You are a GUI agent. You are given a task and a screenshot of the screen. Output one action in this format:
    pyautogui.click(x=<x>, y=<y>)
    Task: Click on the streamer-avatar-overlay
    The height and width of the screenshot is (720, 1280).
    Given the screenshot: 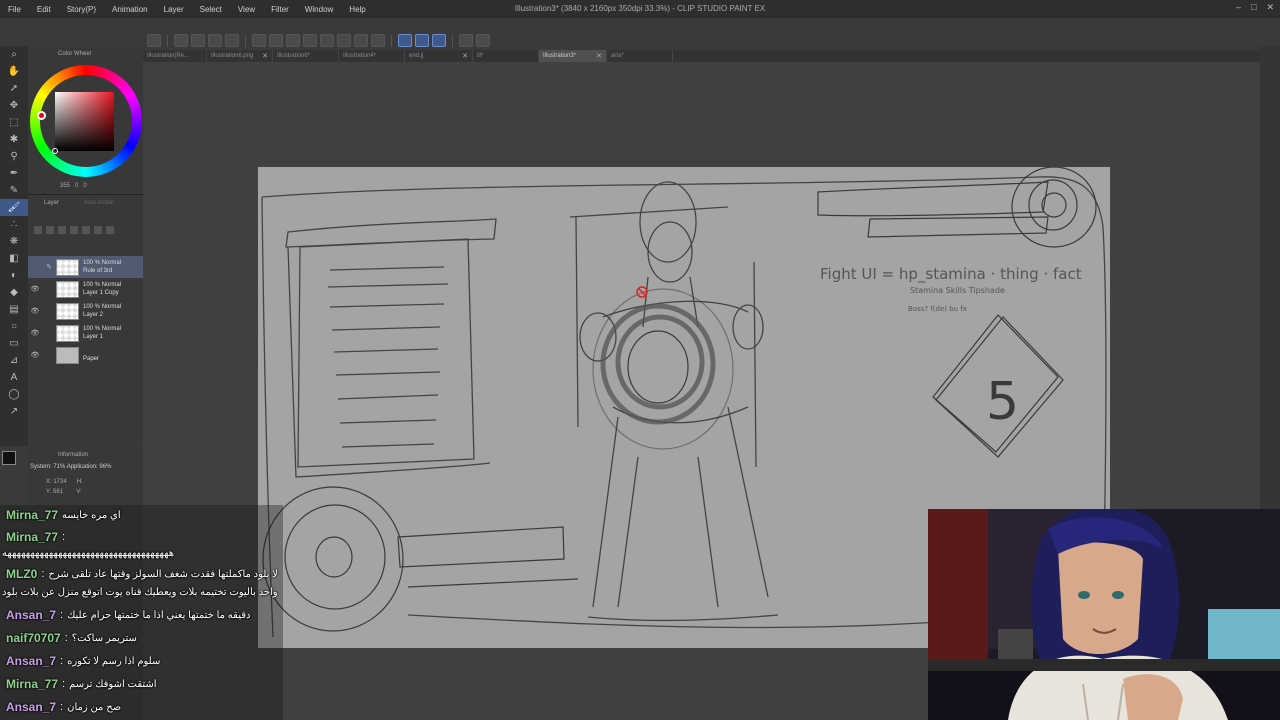 What is the action you would take?
    pyautogui.click(x=1104, y=614)
    